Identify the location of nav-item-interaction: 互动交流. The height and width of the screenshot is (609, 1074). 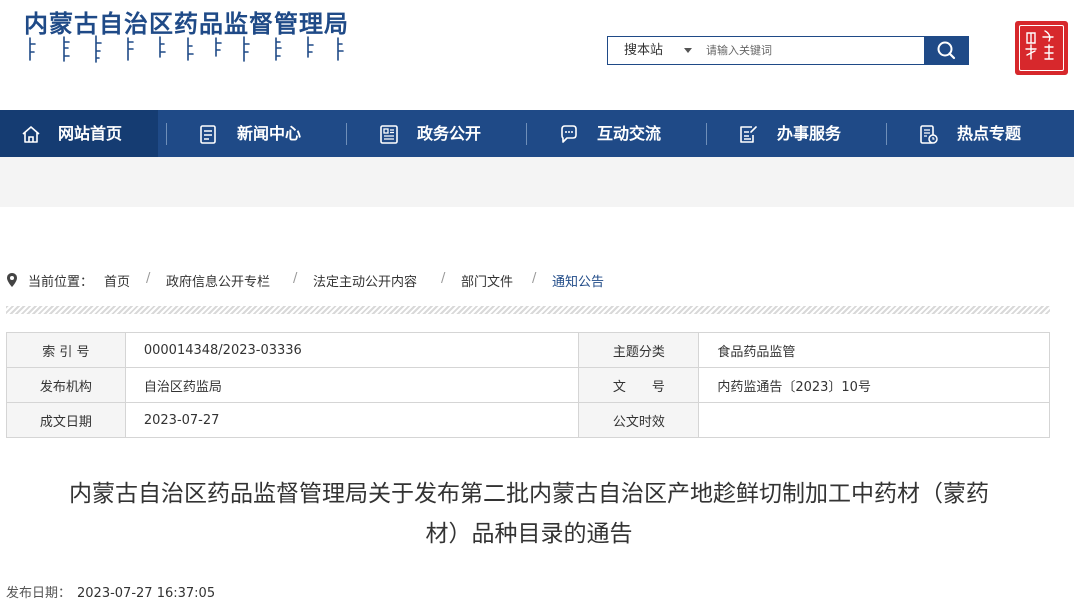
(622, 133).